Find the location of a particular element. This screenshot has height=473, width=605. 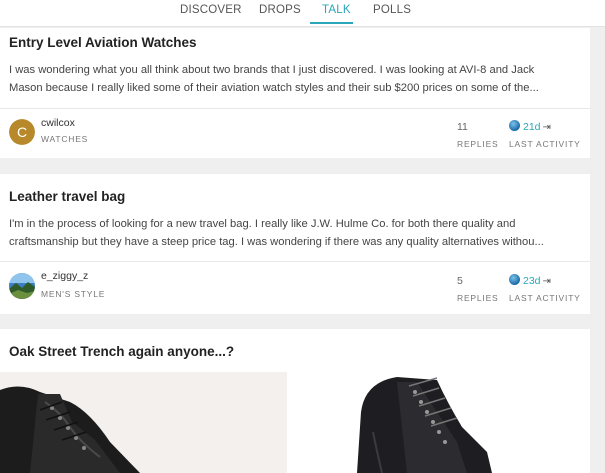

last-activity-value: 23d is located at coordinates (532, 281).